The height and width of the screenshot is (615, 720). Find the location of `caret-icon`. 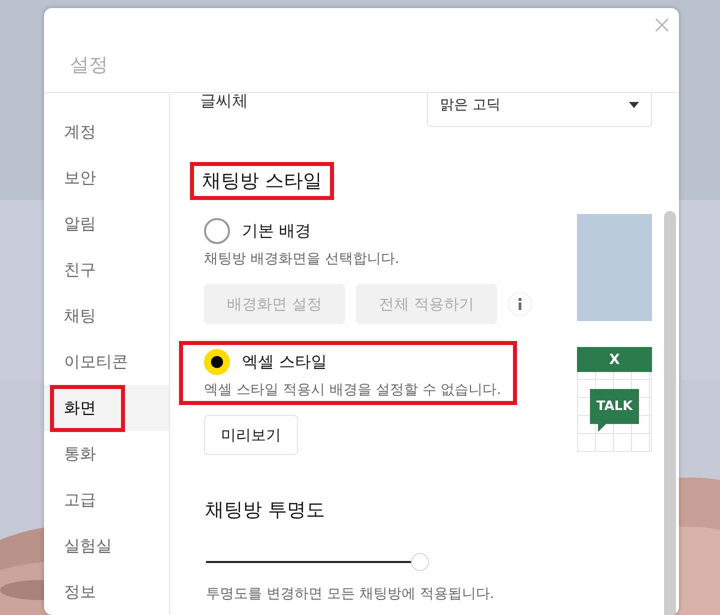

caret-icon is located at coordinates (634, 105).